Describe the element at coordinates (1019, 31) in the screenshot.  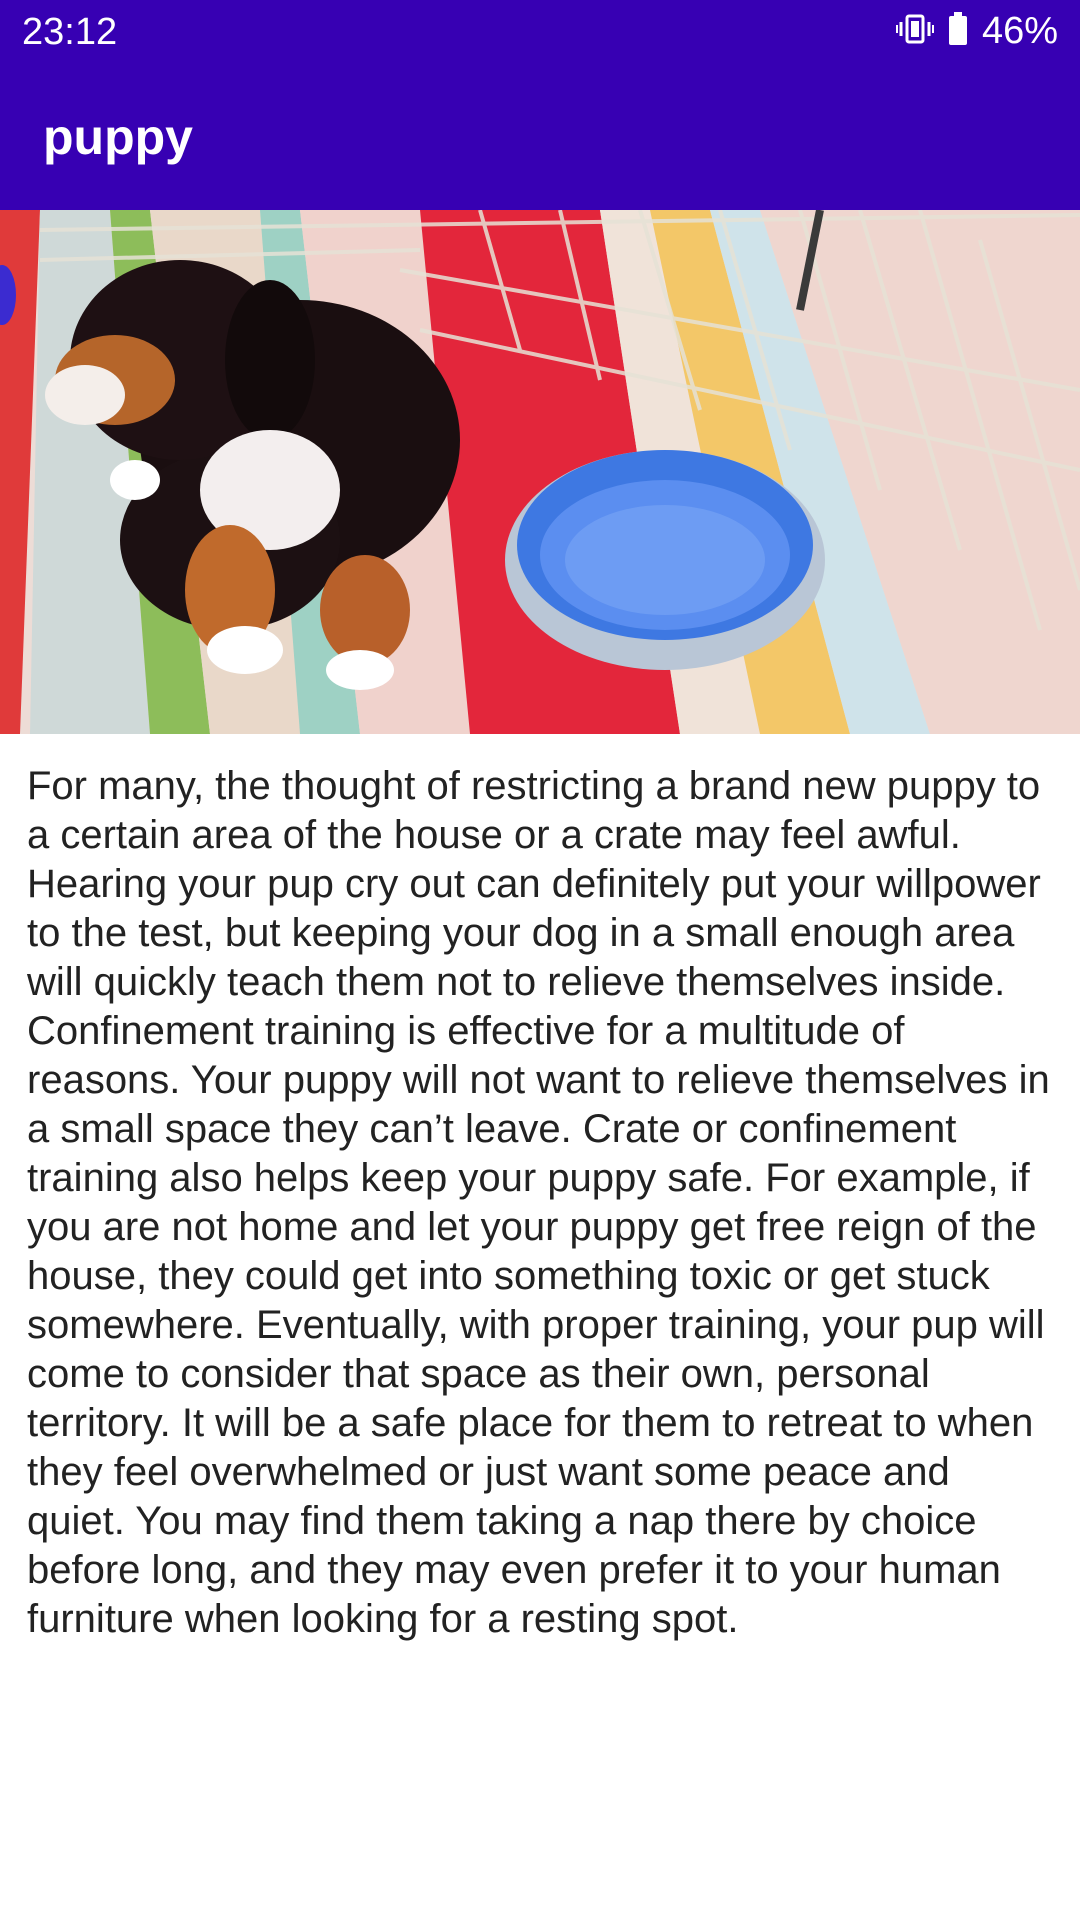
I see `battery-percent: 46%` at that location.